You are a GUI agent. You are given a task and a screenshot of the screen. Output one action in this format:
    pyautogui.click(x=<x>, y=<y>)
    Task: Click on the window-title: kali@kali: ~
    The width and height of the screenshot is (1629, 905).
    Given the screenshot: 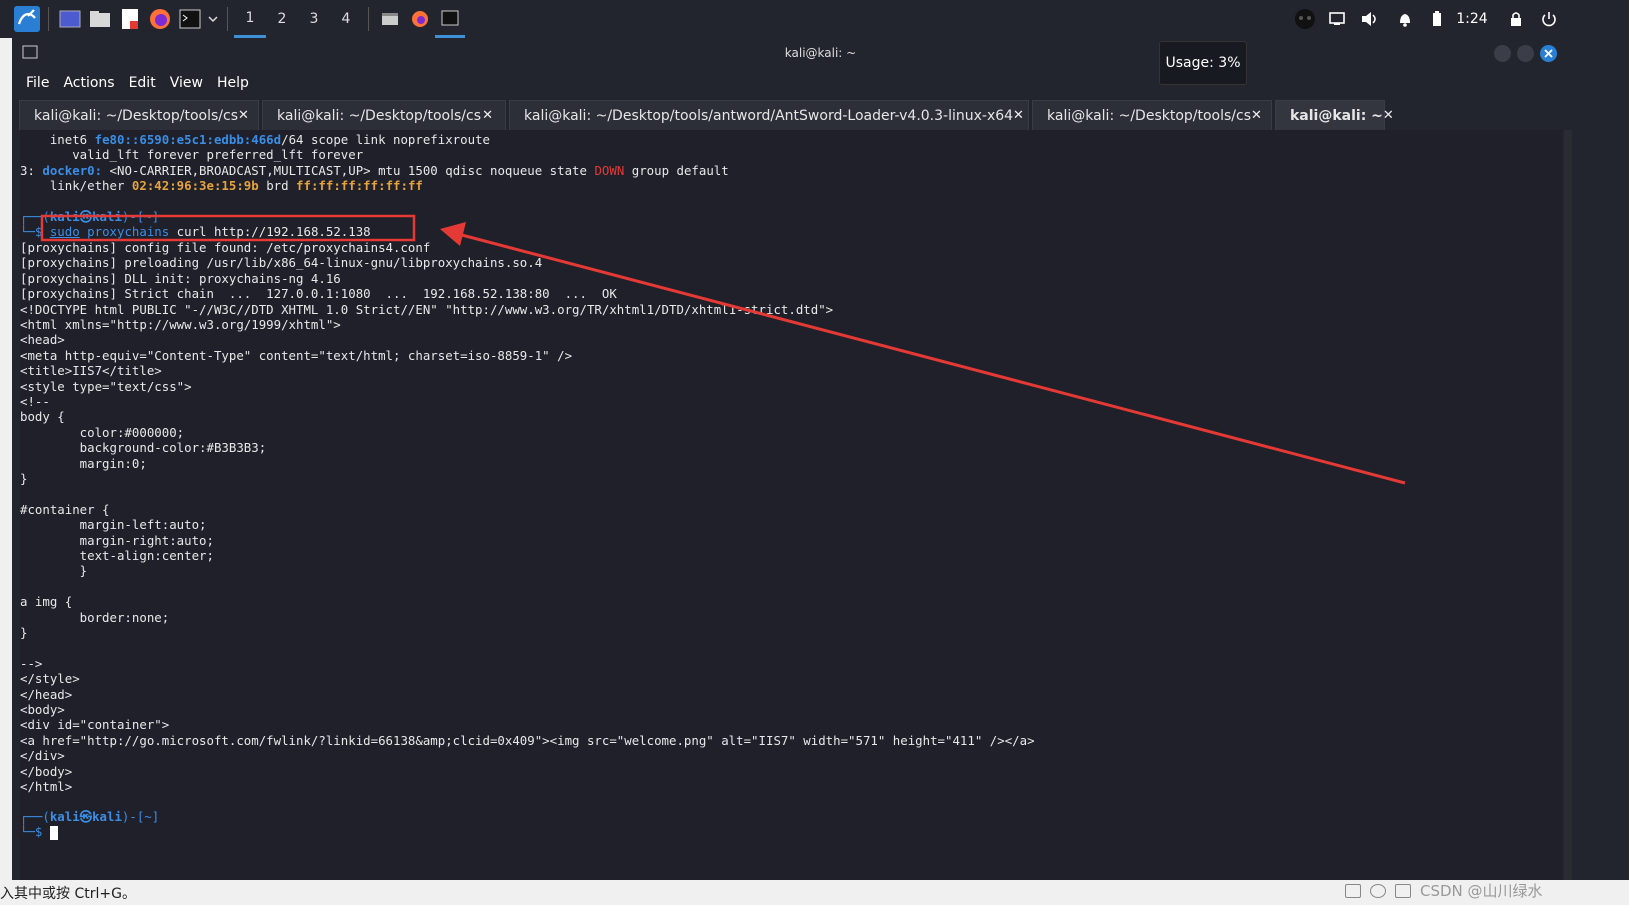 What is the action you would take?
    pyautogui.click(x=820, y=53)
    